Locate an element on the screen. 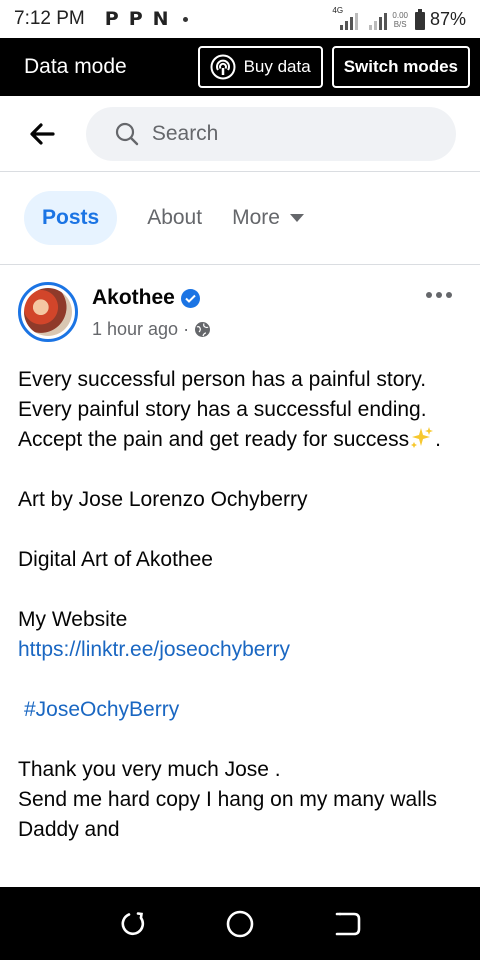 This screenshot has height=960, width=480. notification-n-icon: N is located at coordinates (160, 19).